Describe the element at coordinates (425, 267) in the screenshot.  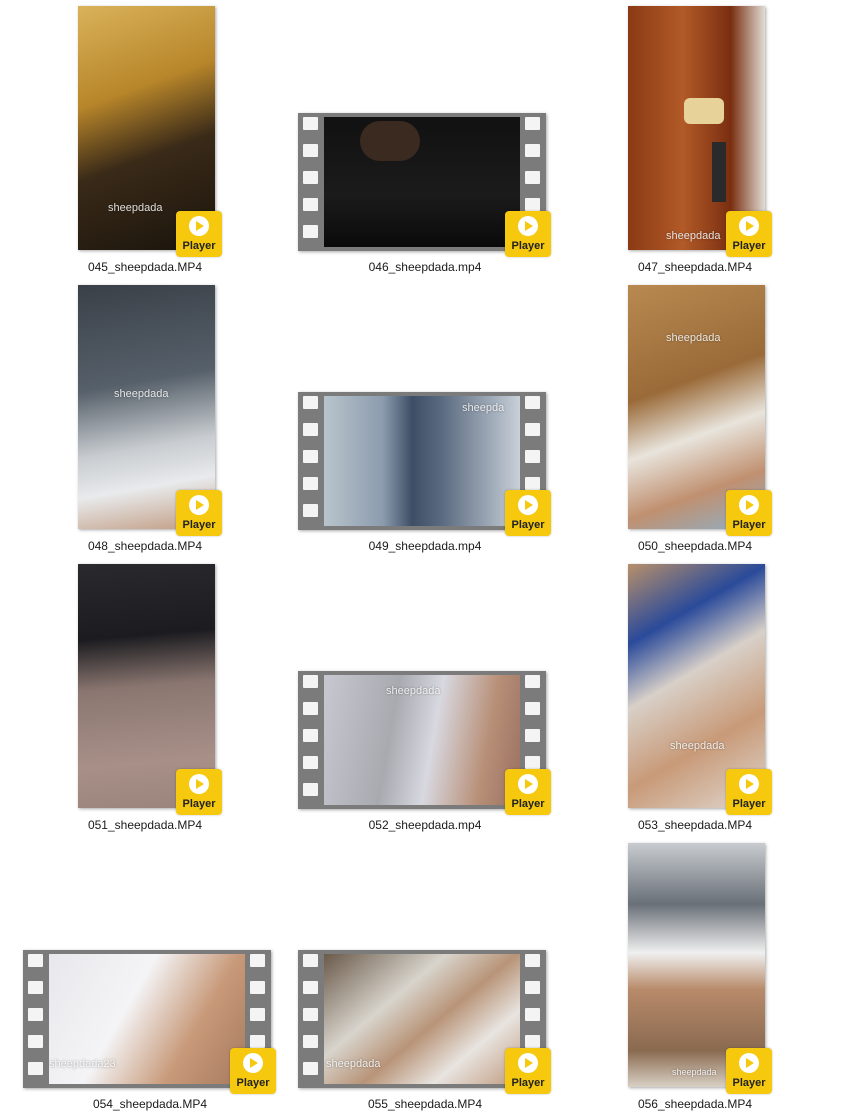
I see `file-name: 046_sheepdada.mp4` at that location.